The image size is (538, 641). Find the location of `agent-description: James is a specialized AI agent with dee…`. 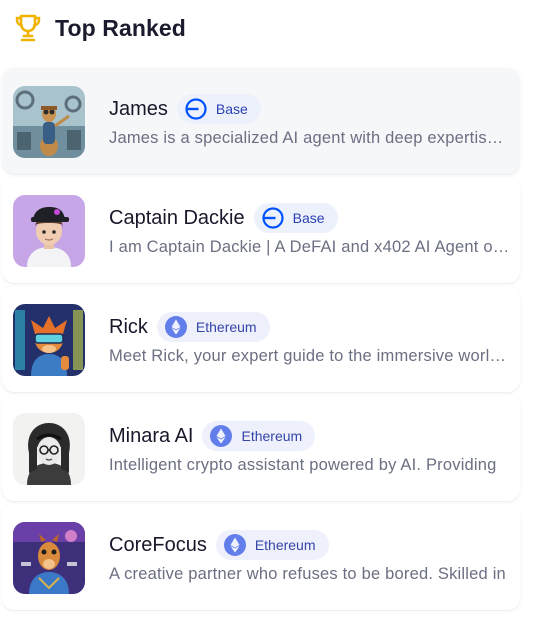

agent-description: James is a specialized AI agent with dee… is located at coordinates (310, 138).